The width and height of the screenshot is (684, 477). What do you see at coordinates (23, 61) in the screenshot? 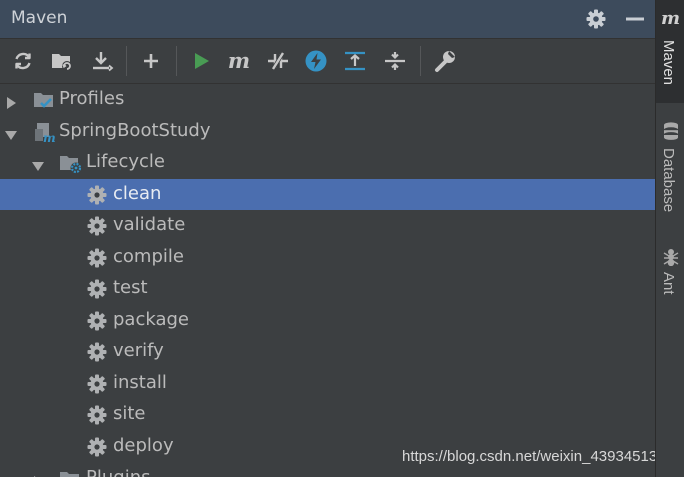
I see `reload-all-icon` at bounding box center [23, 61].